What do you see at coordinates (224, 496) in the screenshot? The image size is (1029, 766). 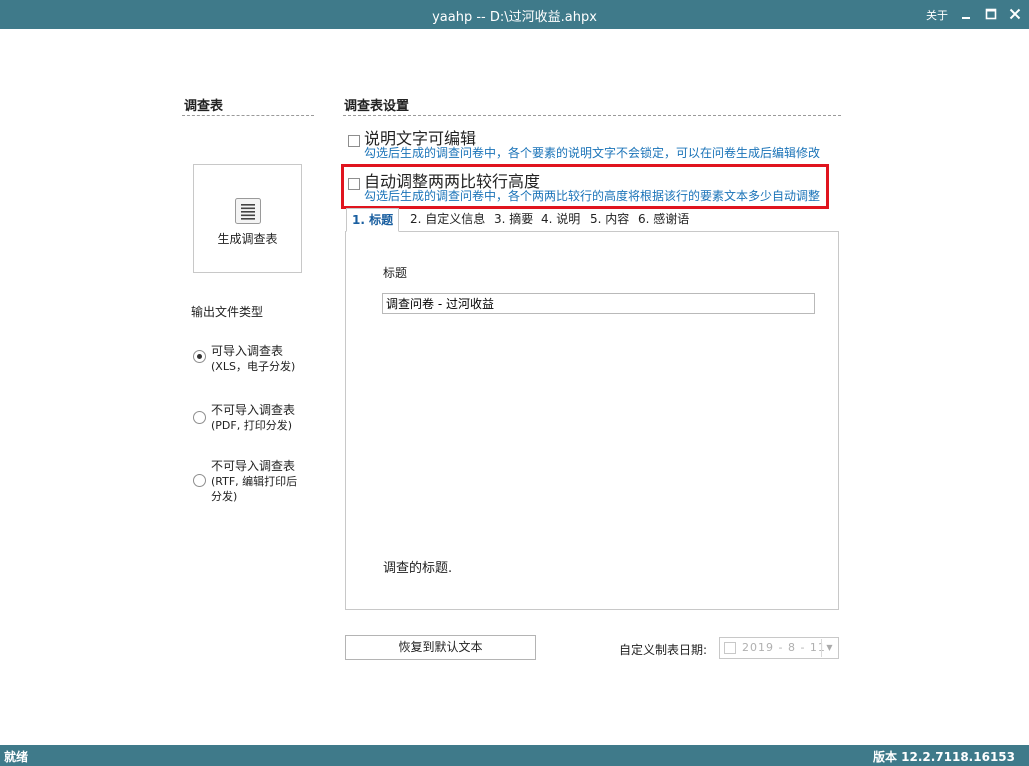 I see `option-rtf-desc-cont: 分发)` at bounding box center [224, 496].